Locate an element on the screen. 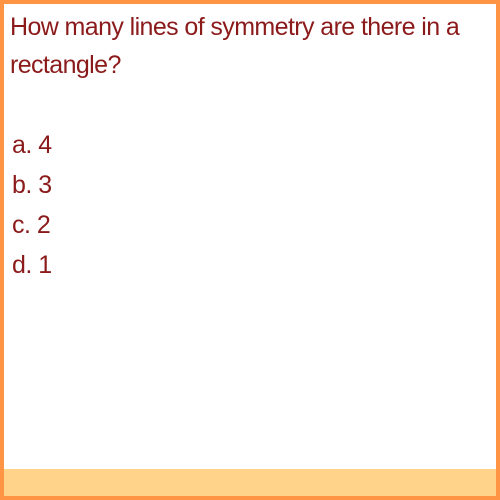 The image size is (500, 500). option-b: b. 3 is located at coordinates (32, 185).